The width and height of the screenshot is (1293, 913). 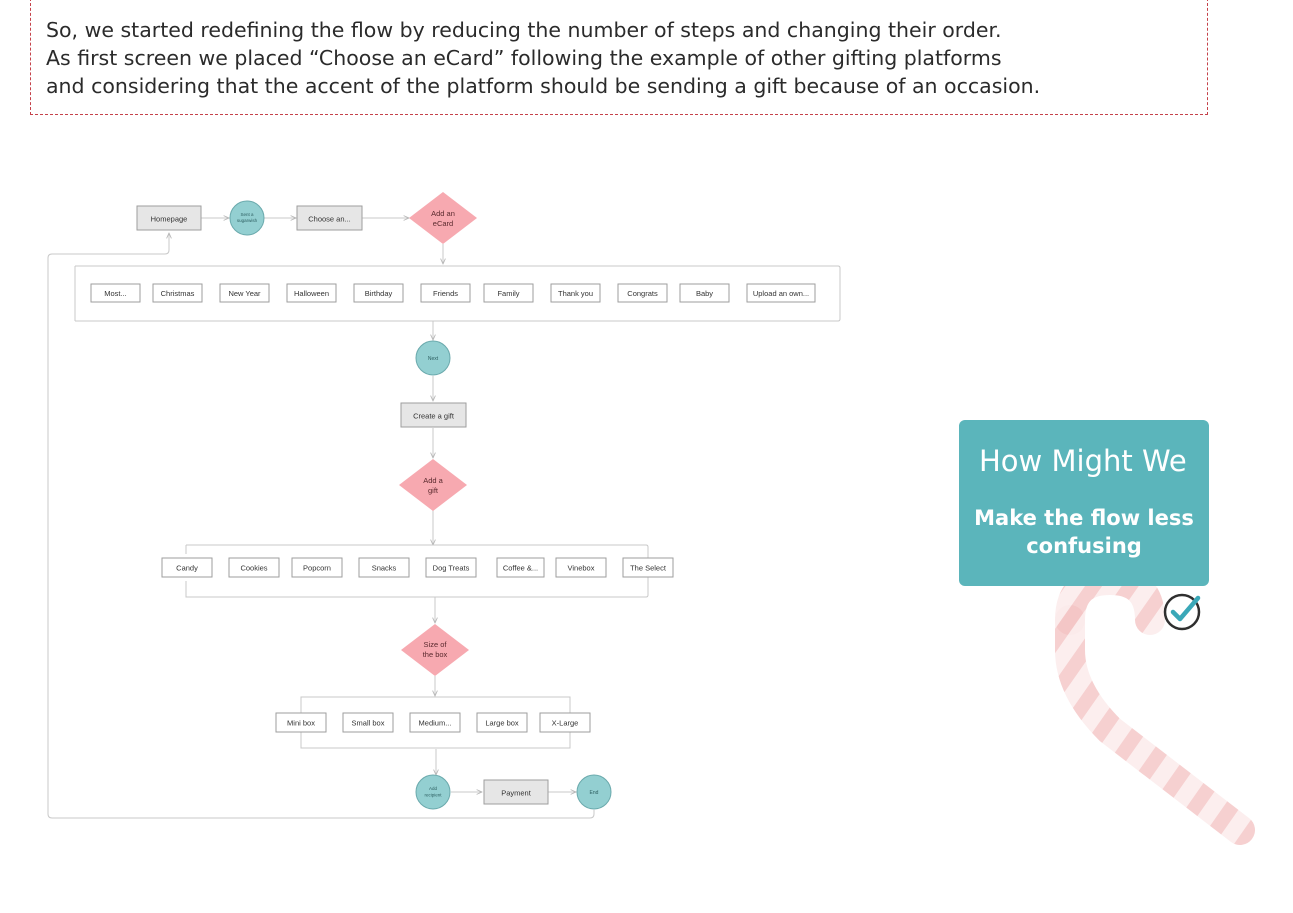 I want to click on ecard-category: Congrats, so click(x=642, y=293).